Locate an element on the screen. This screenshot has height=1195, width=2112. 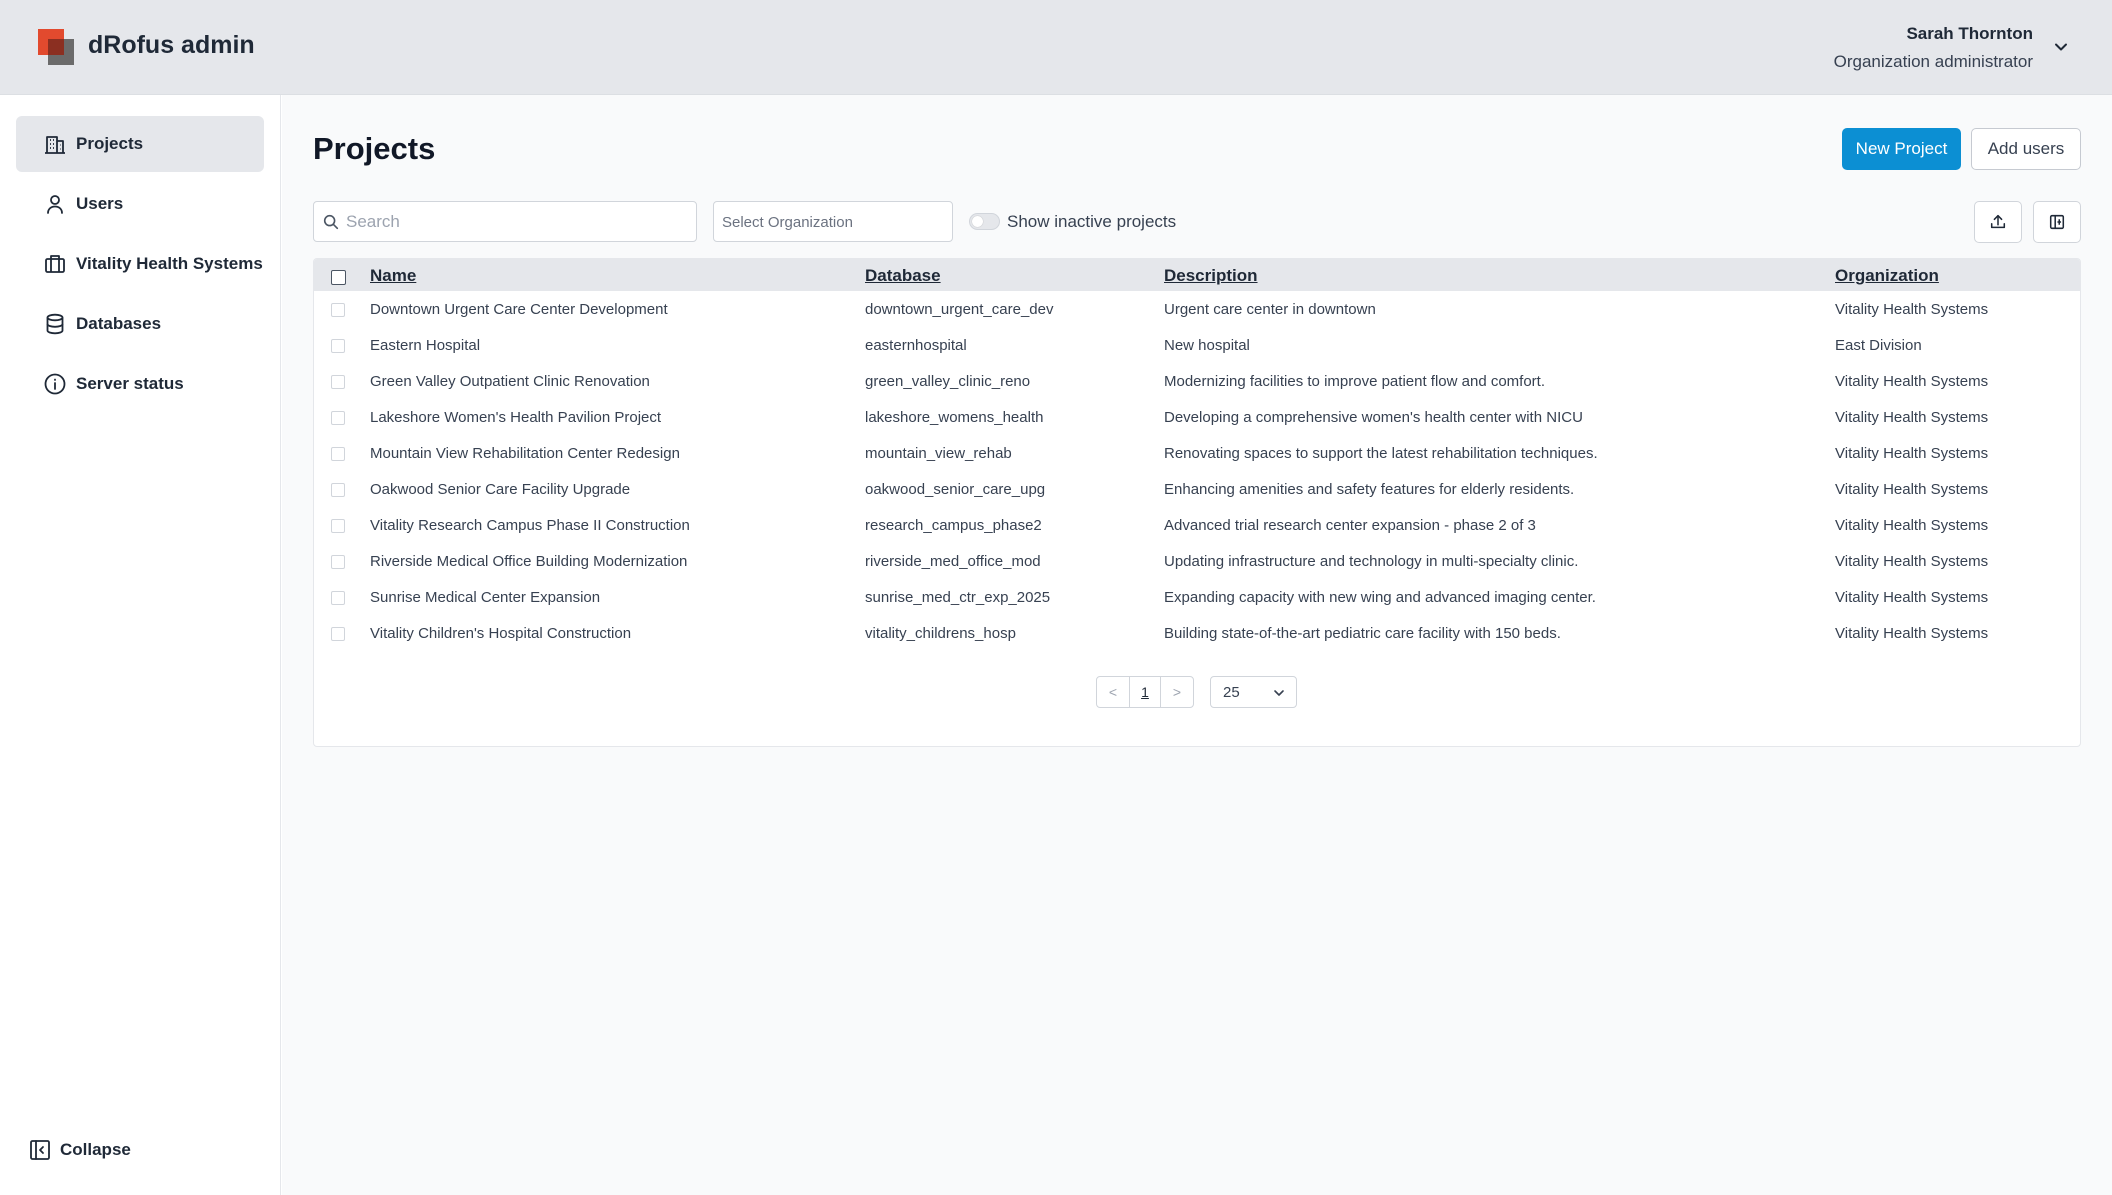
cell-database: vitality_childrens_hosp is located at coordinates (940, 633).